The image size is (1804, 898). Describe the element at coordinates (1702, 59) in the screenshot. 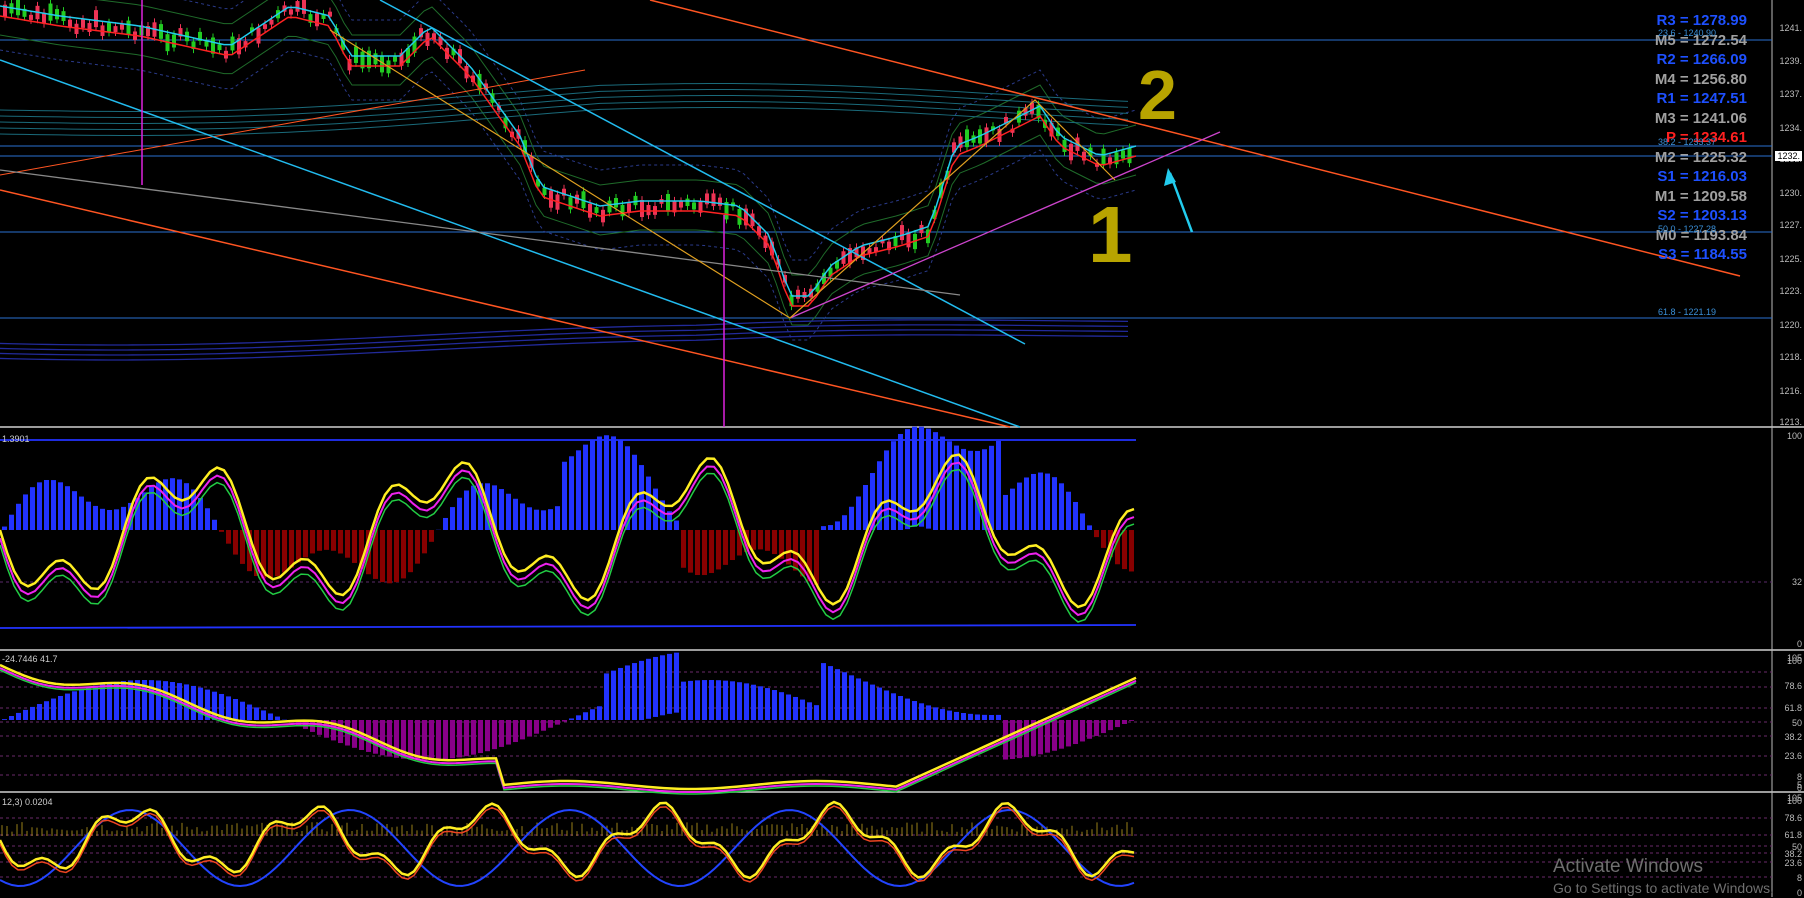

I see `pivot-level-label: R2 = 1266.09` at that location.